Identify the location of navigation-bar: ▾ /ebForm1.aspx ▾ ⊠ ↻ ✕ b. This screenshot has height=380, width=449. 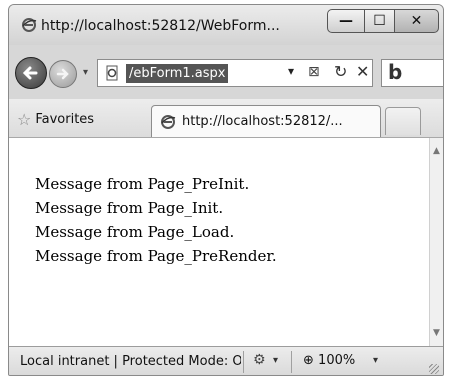
(226, 72).